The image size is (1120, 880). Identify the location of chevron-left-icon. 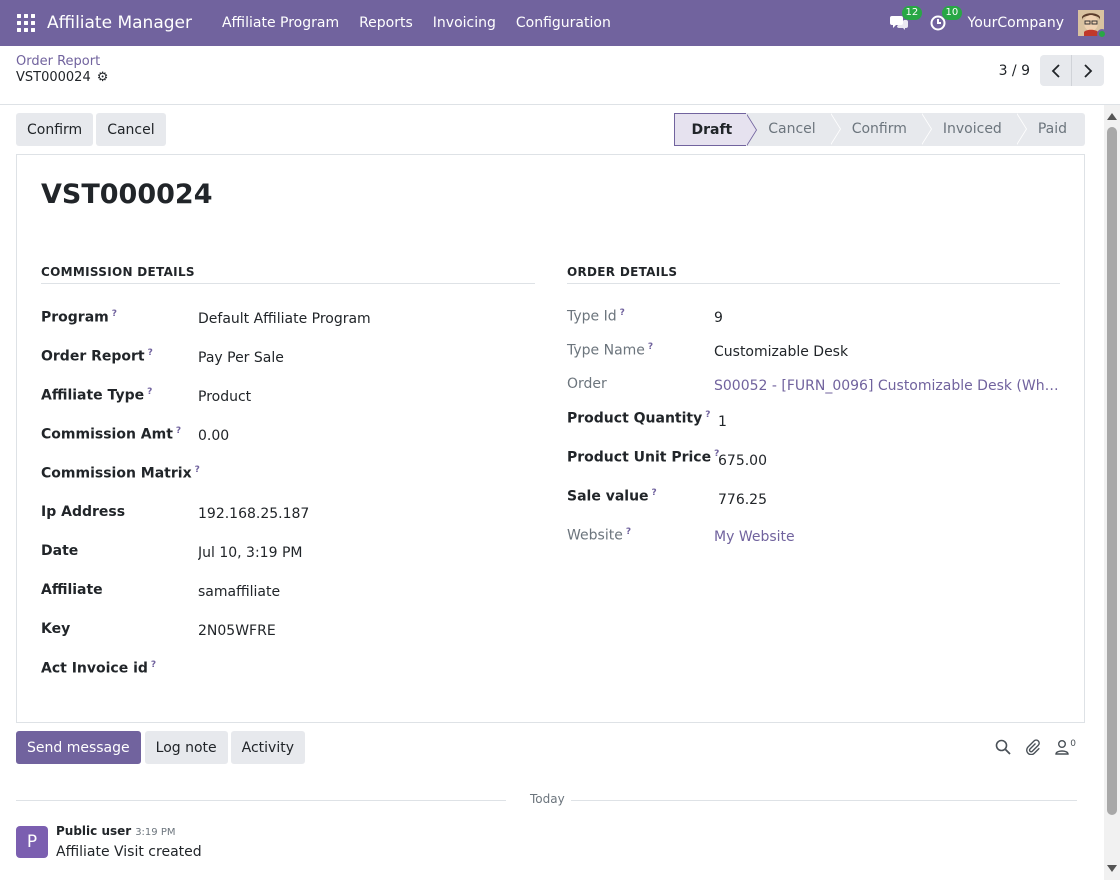
(1055, 70).